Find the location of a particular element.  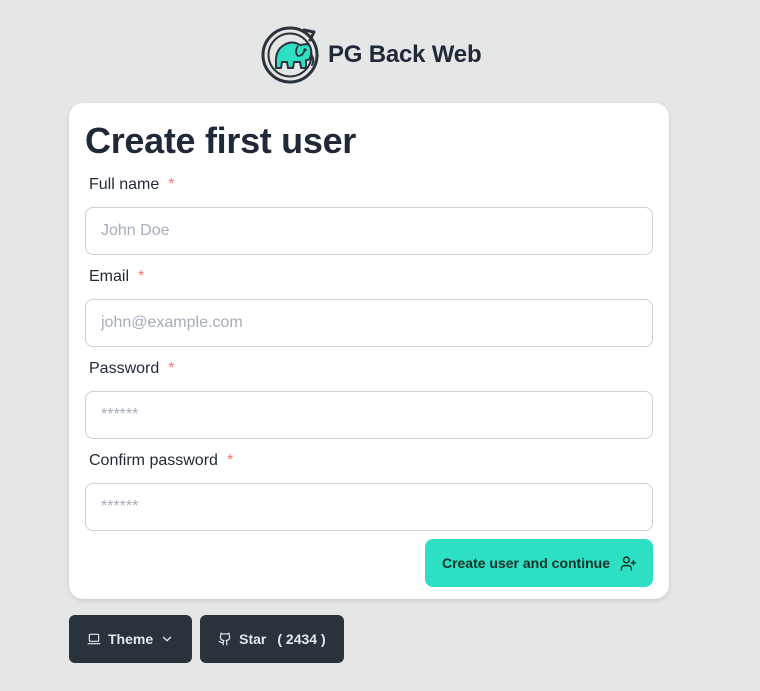

footer-controls: Theme Star ( 2434 ) is located at coordinates (206, 639).